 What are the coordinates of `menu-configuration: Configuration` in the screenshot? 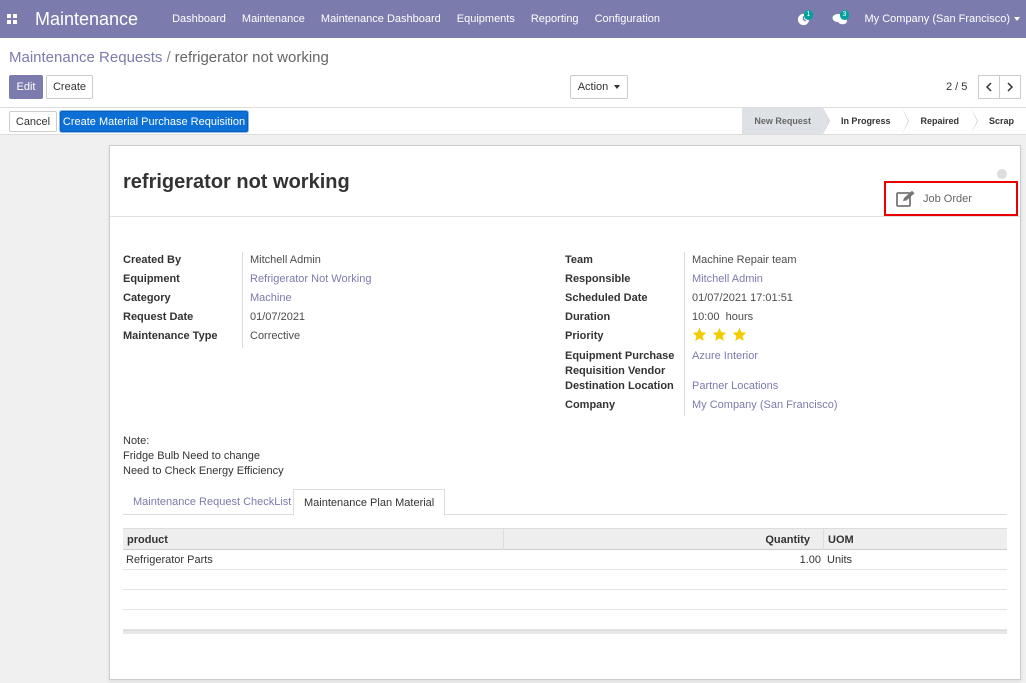 It's located at (627, 19).